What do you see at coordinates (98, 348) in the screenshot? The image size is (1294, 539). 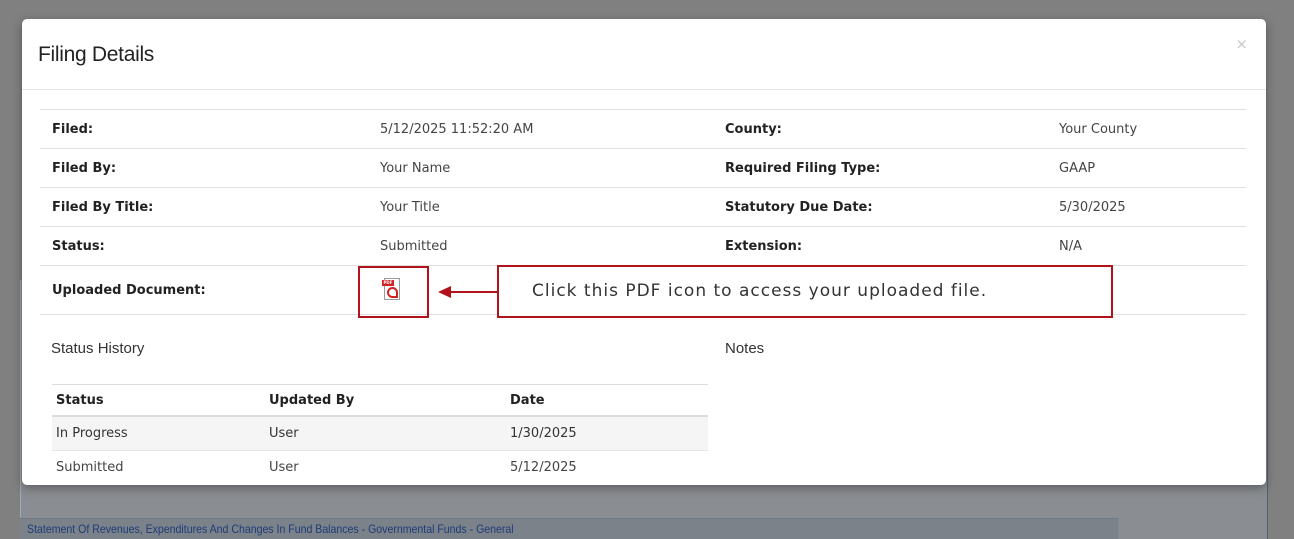 I see `status-history-heading: Status History` at bounding box center [98, 348].